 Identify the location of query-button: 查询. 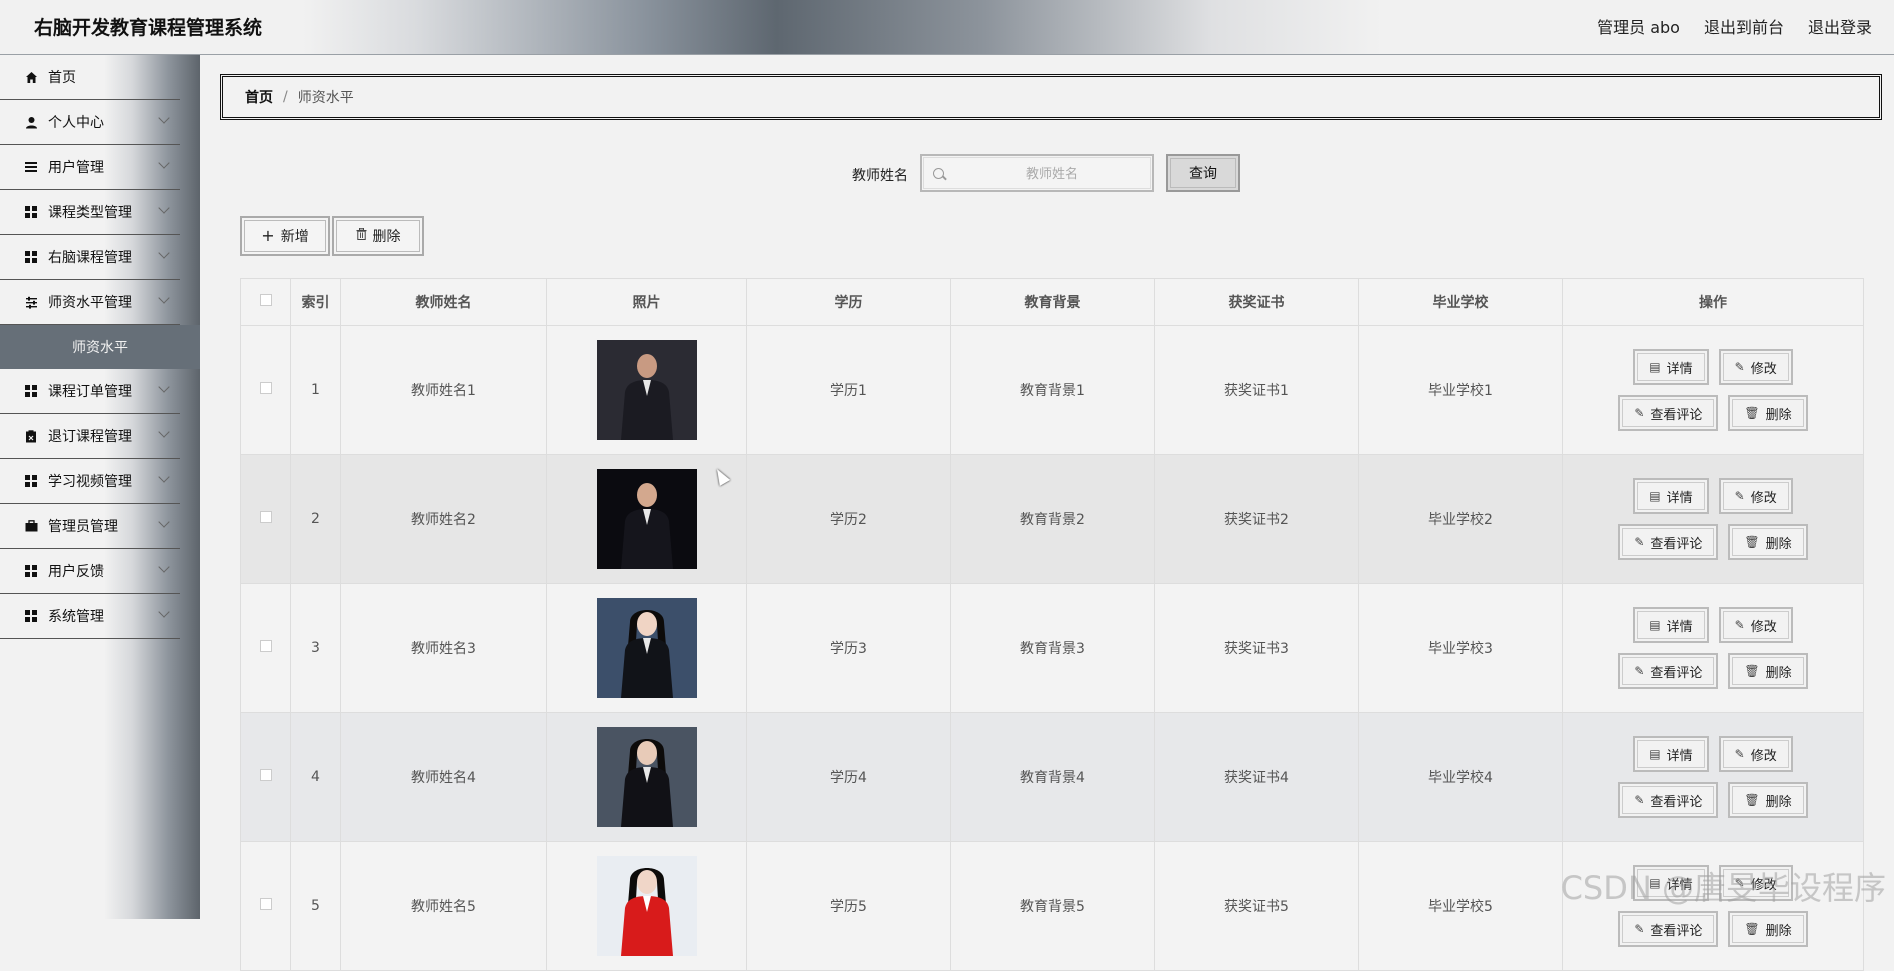
(1203, 173).